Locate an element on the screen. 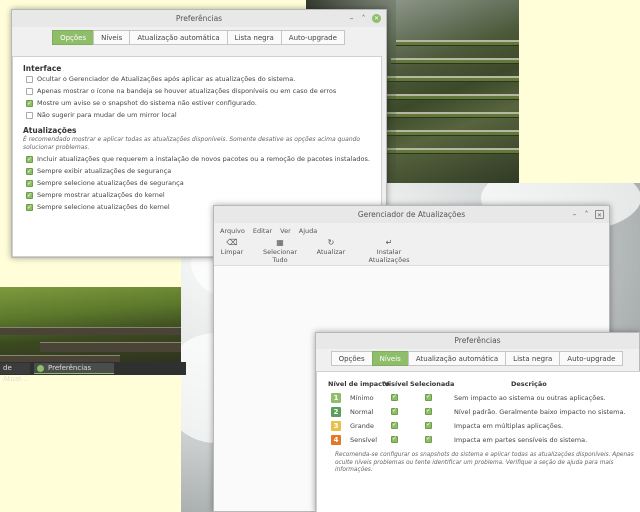 The image size is (640, 512). level-badge: 4 is located at coordinates (336, 440).